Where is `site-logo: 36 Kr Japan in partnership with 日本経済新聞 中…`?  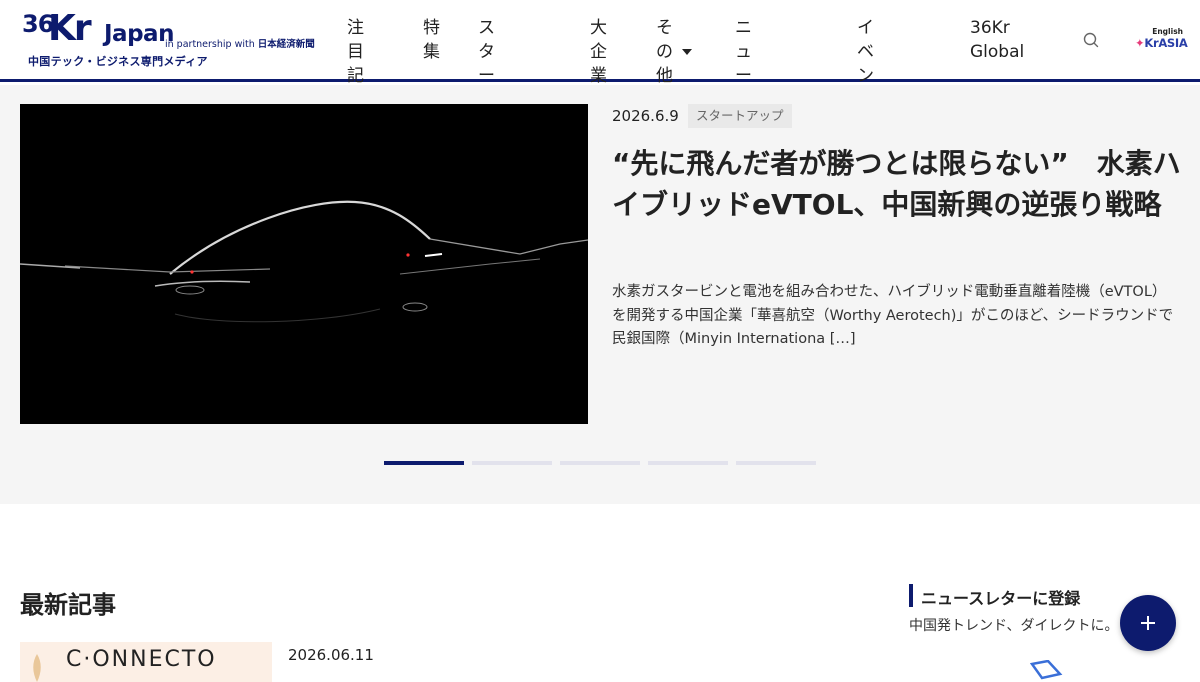
site-logo: 36 Kr Japan in partnership with 日本経済新聞 中… is located at coordinates (168, 39).